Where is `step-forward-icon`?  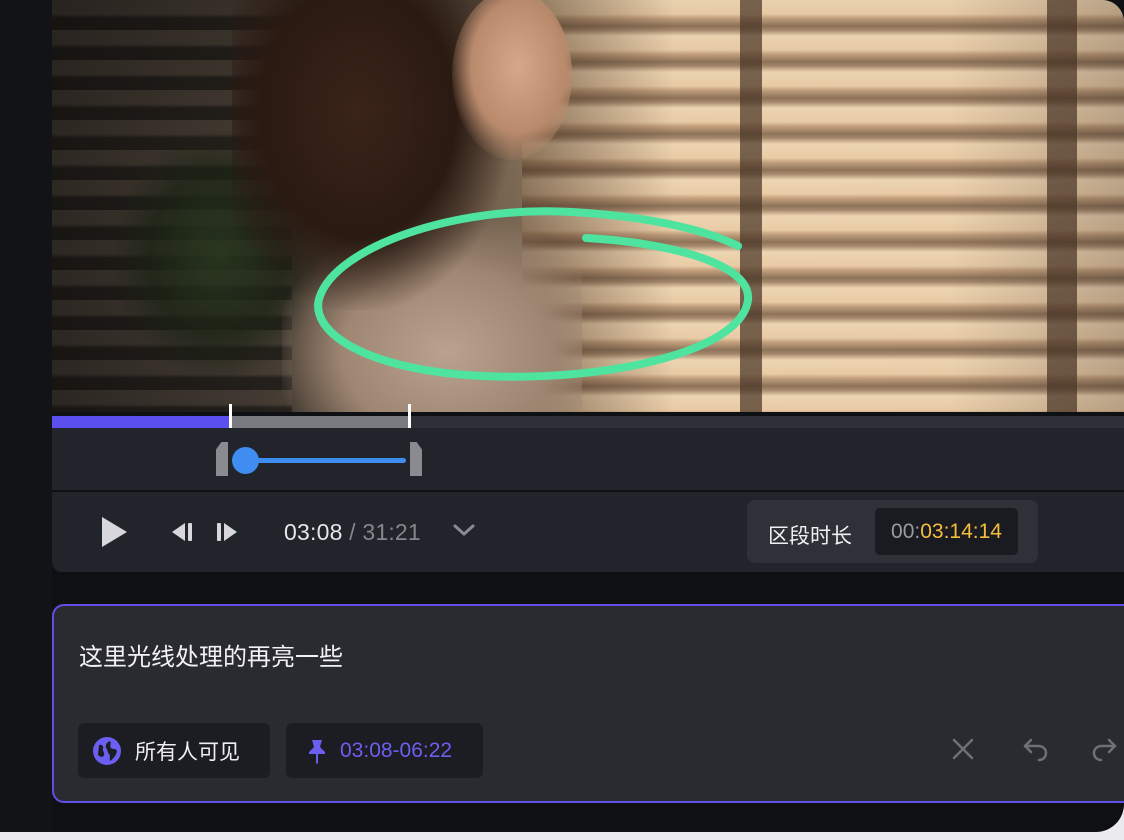
step-forward-icon is located at coordinates (227, 532).